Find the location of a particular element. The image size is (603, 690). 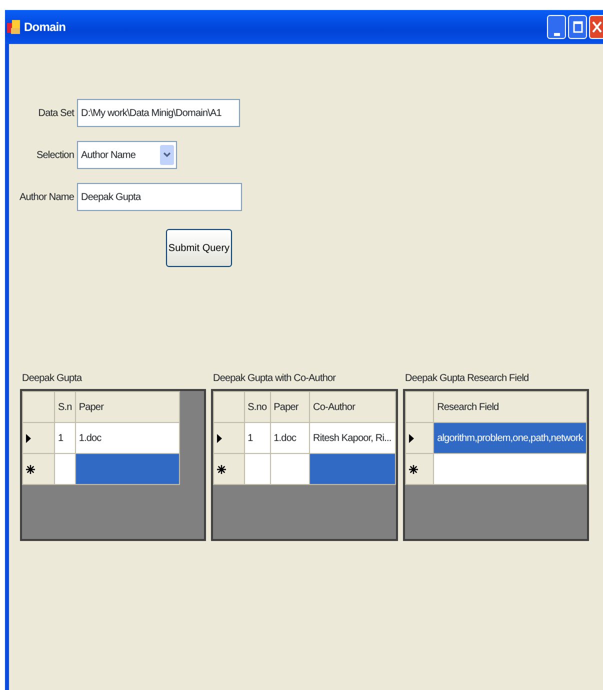

grid-title: Deepak Gupta with Co-Author is located at coordinates (274, 379).